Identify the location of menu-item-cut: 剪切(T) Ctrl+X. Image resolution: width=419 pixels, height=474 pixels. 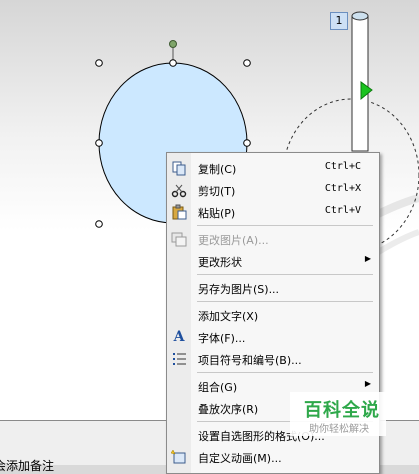
(273, 190).